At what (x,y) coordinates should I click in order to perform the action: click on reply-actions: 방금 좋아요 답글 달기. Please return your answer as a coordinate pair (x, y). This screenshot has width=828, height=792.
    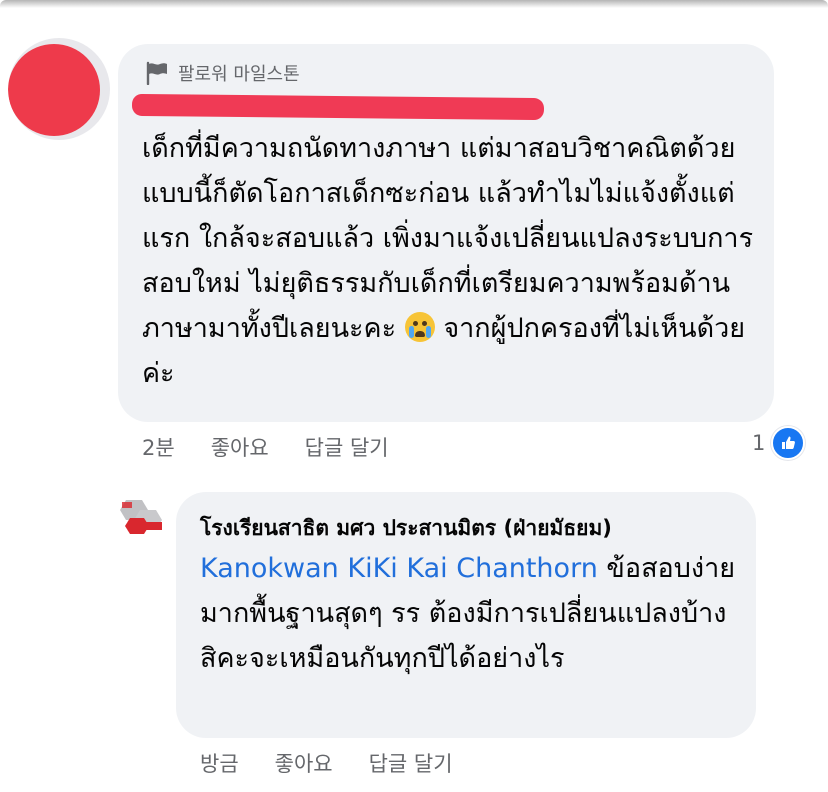
    Looking at the image, I should click on (326, 763).